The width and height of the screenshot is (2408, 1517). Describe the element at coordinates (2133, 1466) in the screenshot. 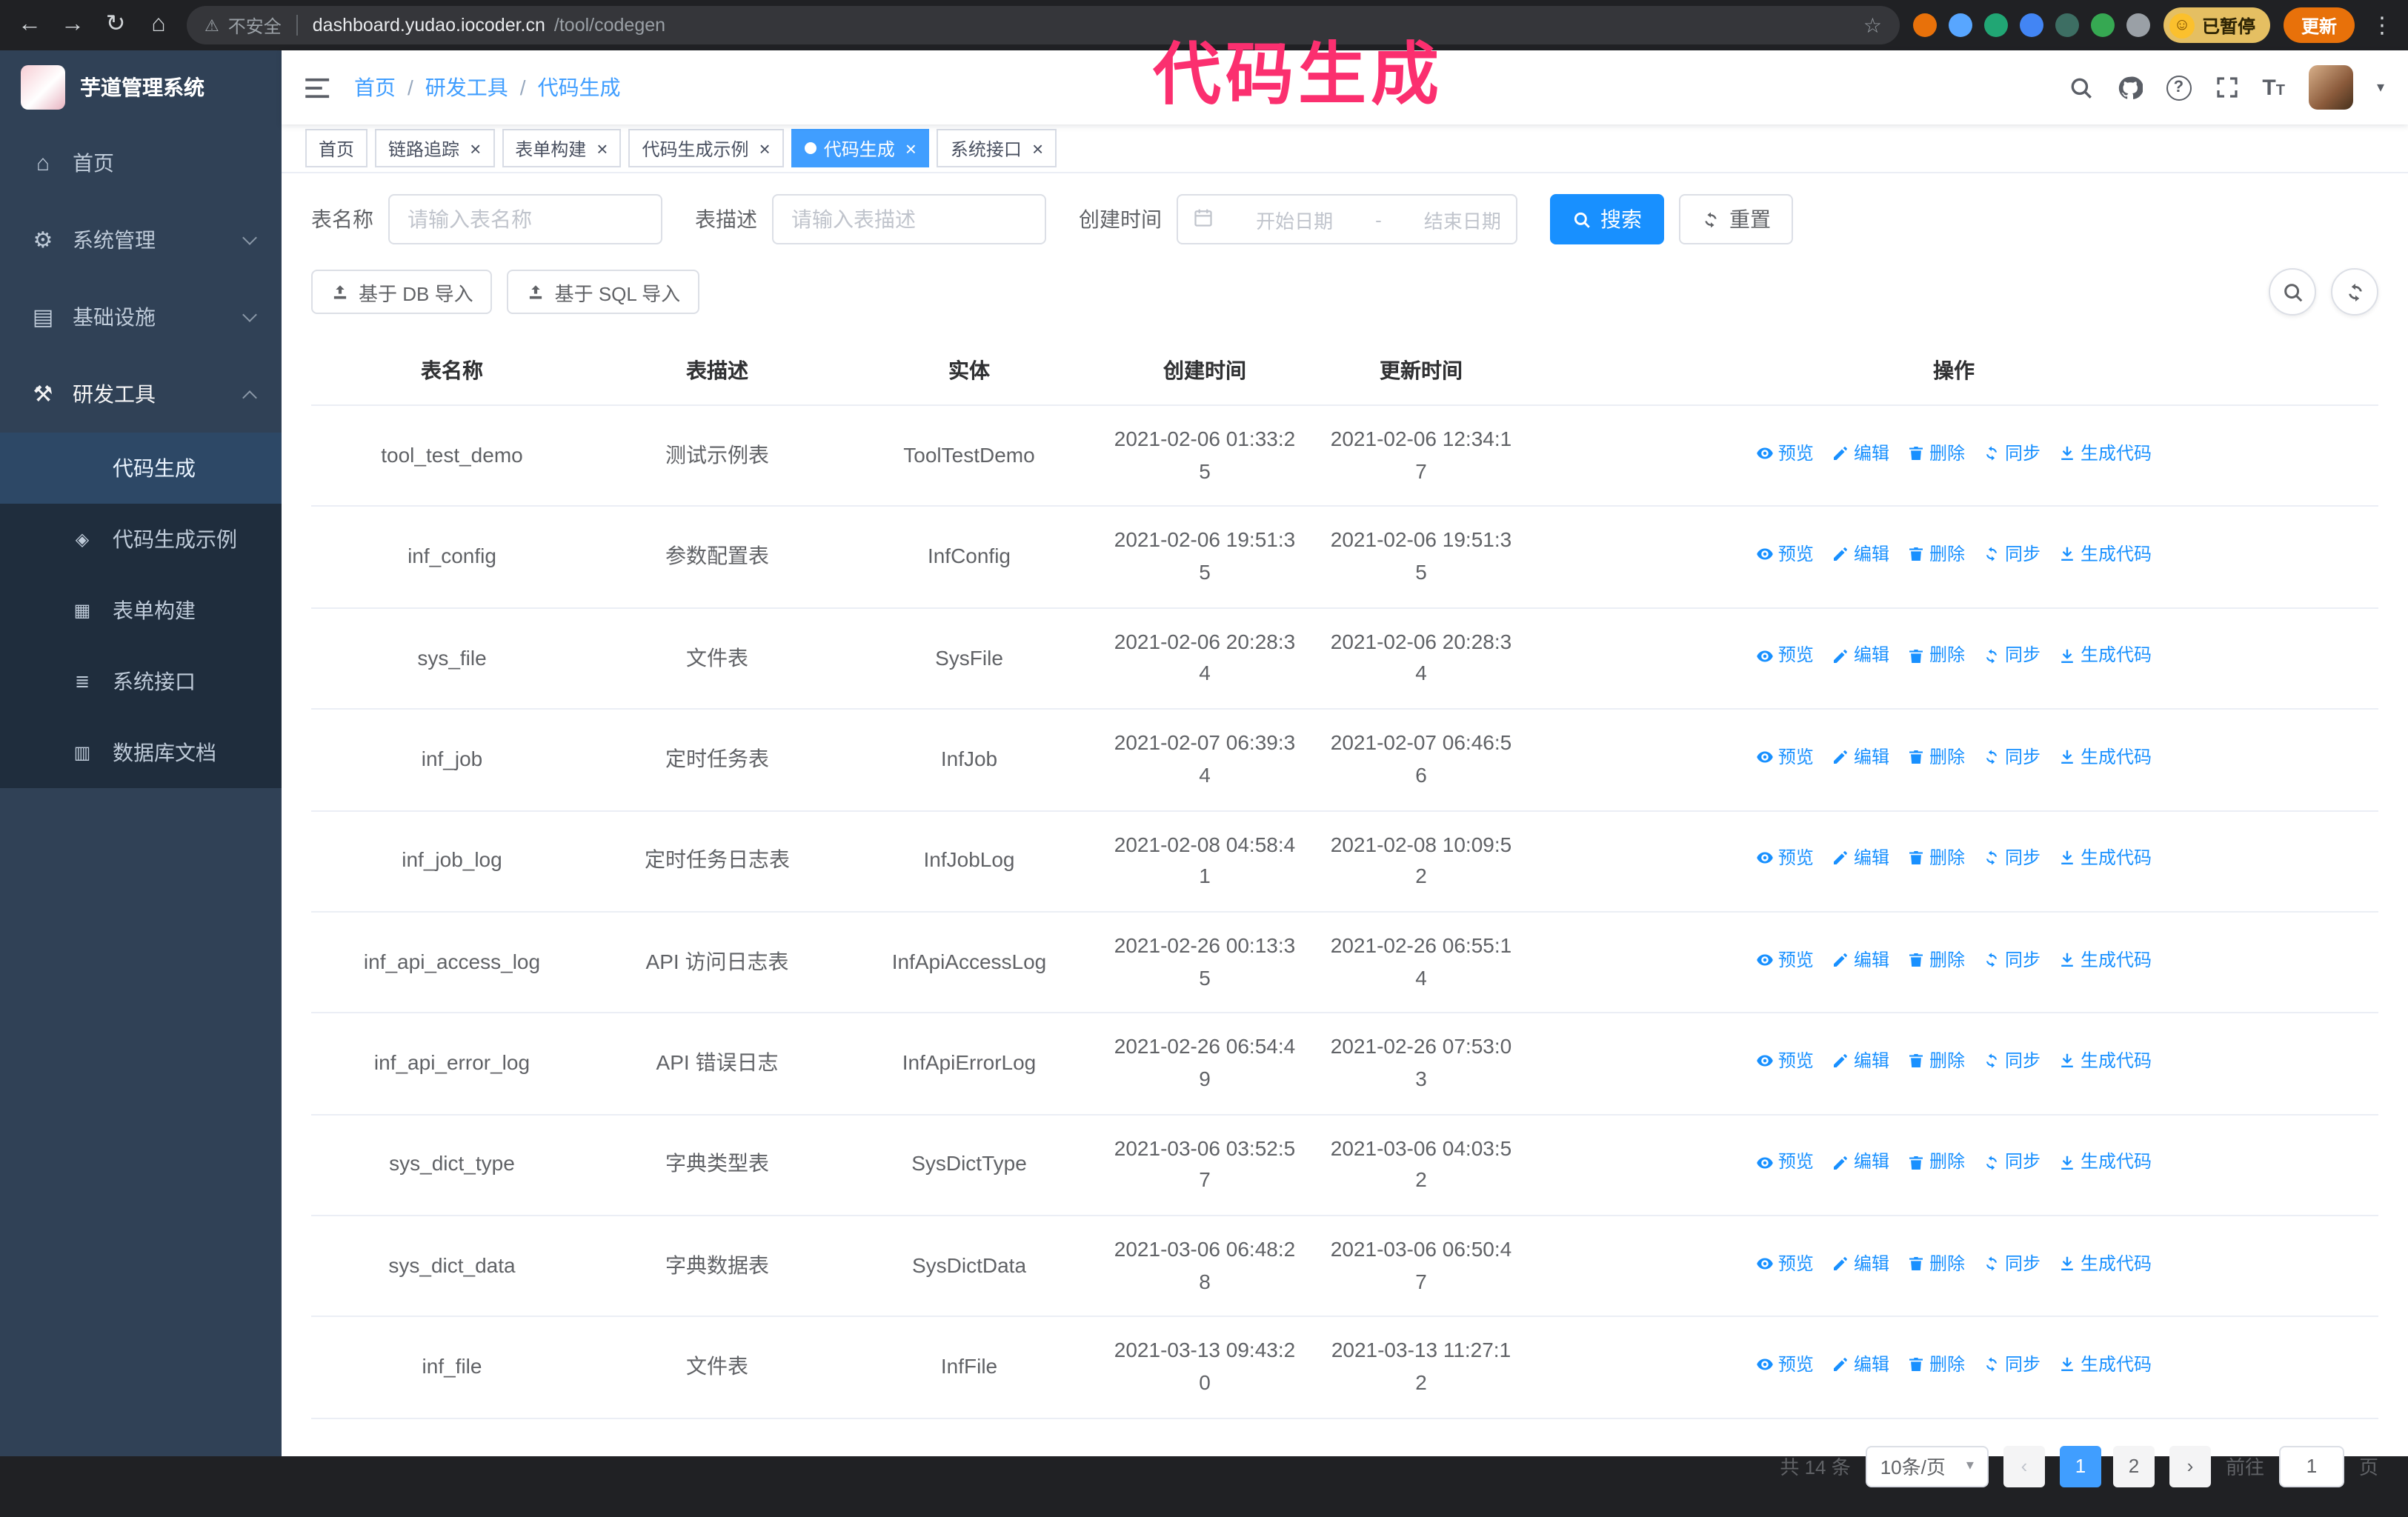

I see `page-button-2: 2` at that location.